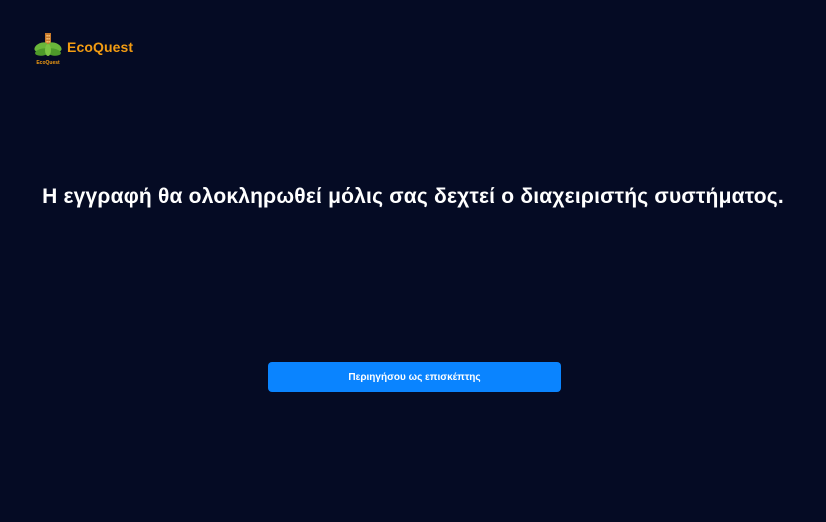  Describe the element at coordinates (48, 48) in the screenshot. I see `leaf-building-logo-icon: EcoQuest` at that location.